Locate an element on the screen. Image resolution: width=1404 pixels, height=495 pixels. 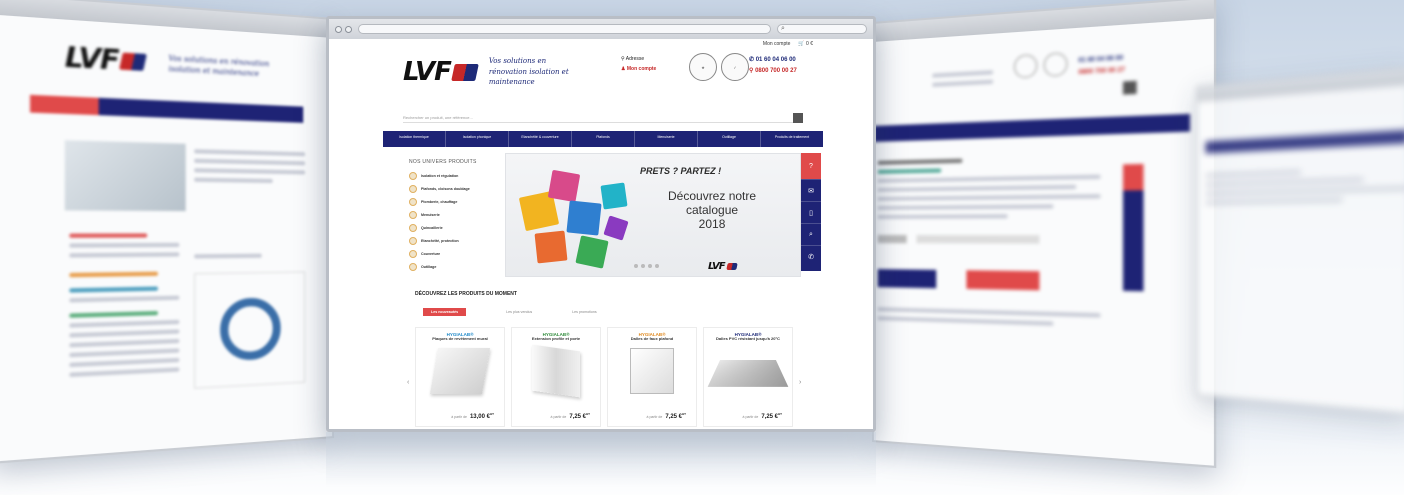
univers-item: Quincaillerie is located at coordinates (457, 227).